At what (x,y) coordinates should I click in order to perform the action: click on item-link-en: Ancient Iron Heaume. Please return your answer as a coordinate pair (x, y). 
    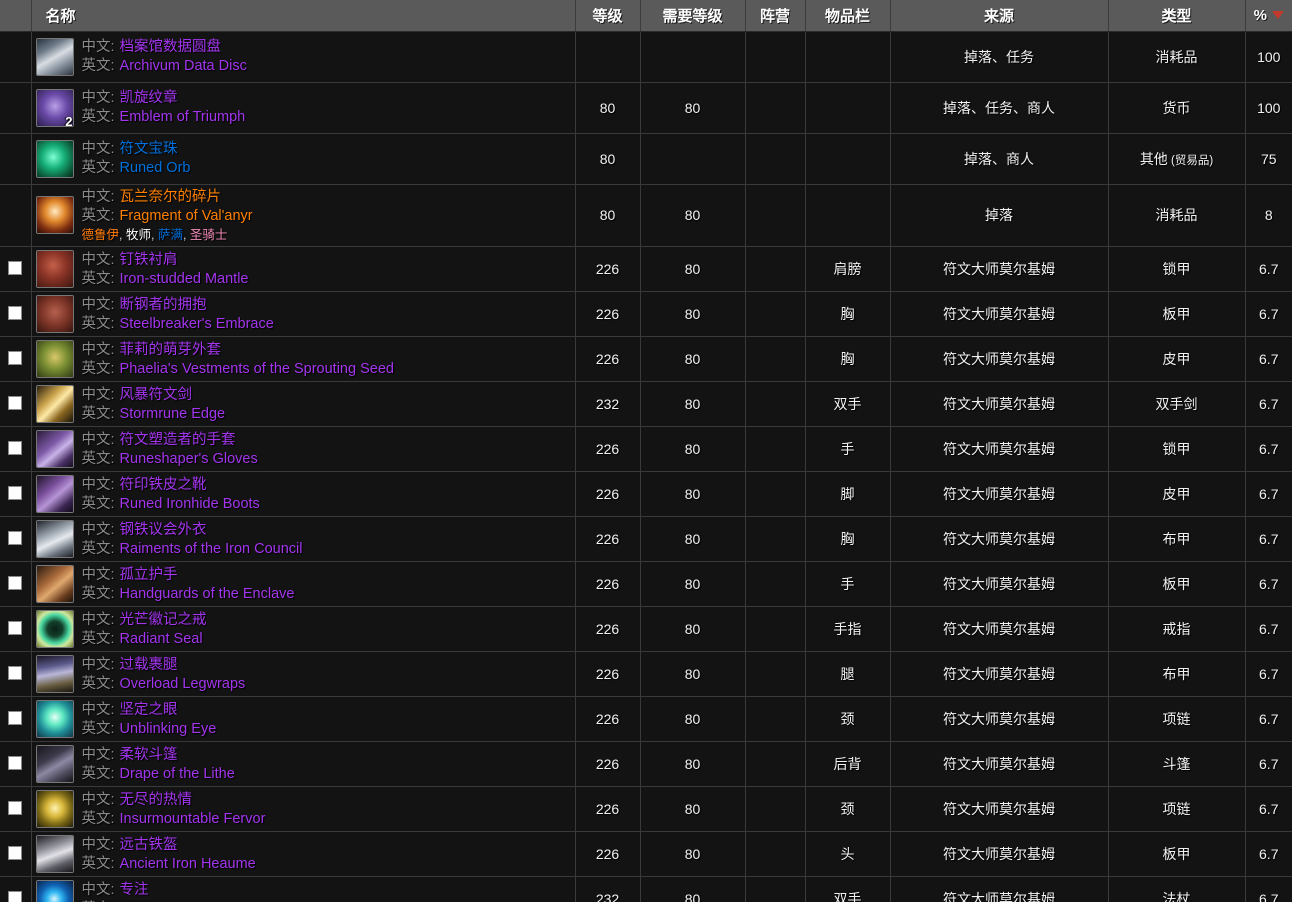
    Looking at the image, I should click on (188, 864).